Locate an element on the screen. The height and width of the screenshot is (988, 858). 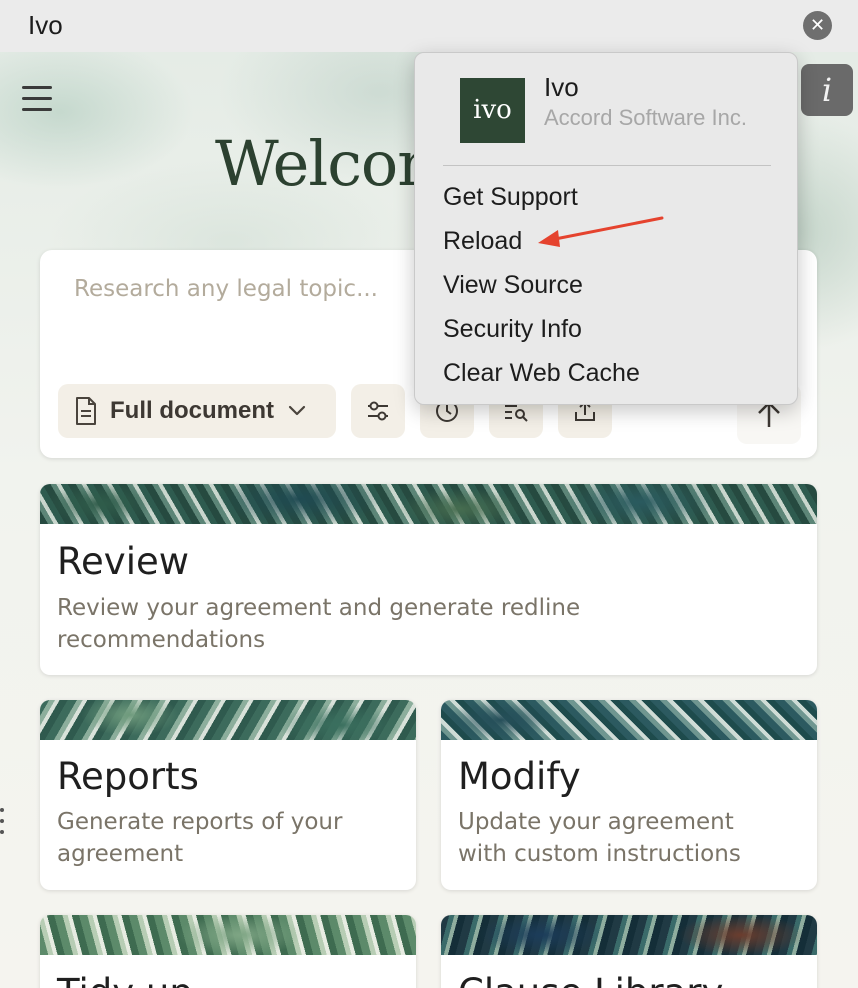
card-description: Generate reports of your agreement is located at coordinates (200, 838).